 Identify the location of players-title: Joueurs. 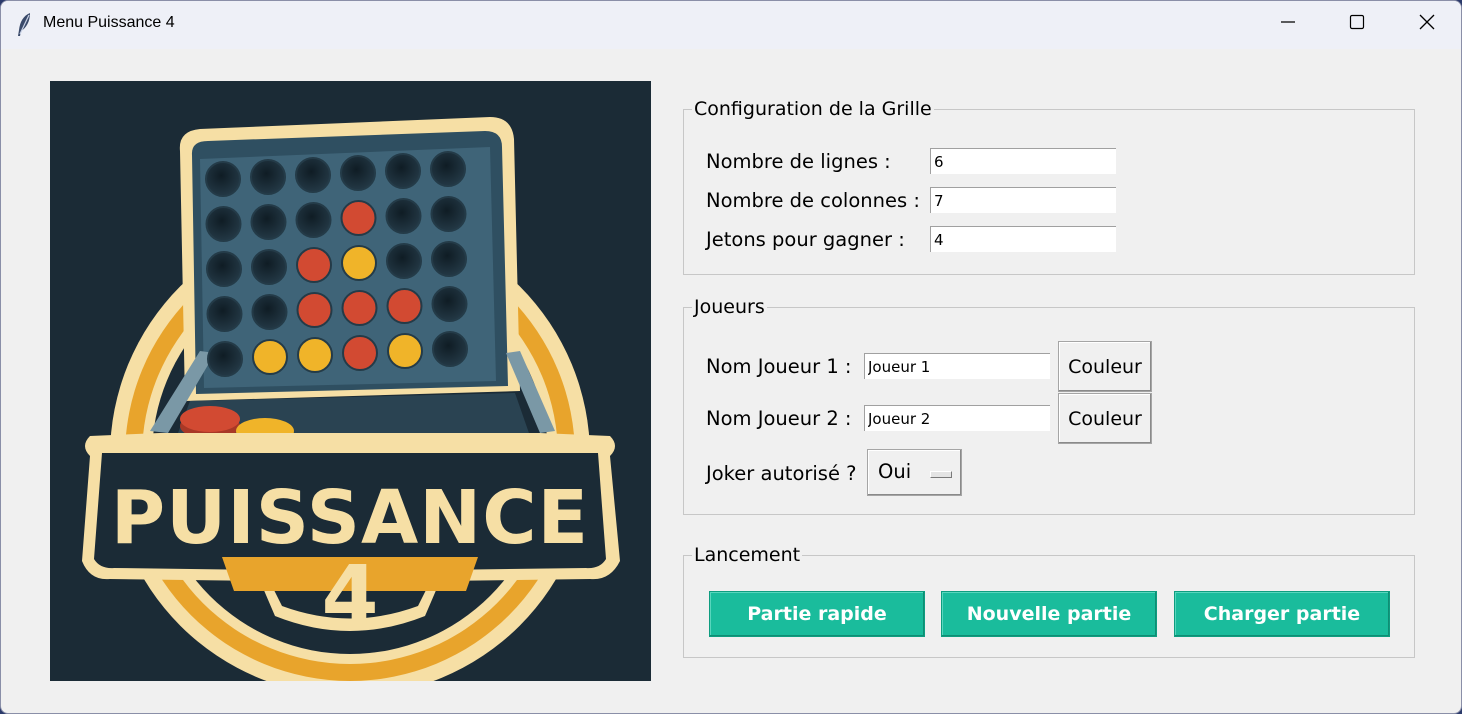
(729, 307).